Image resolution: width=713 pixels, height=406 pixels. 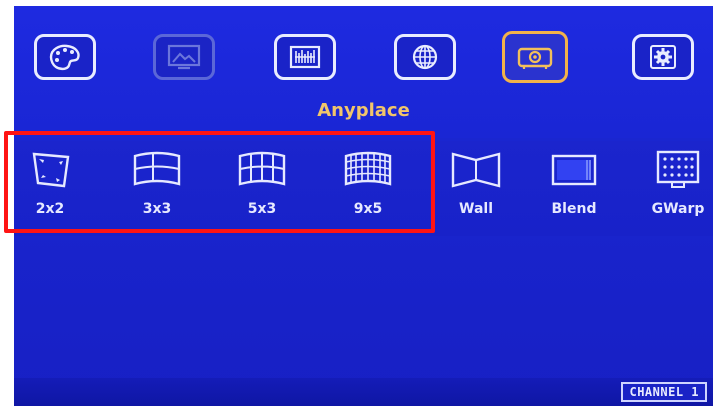 I want to click on palette-icon, so click(x=65, y=57).